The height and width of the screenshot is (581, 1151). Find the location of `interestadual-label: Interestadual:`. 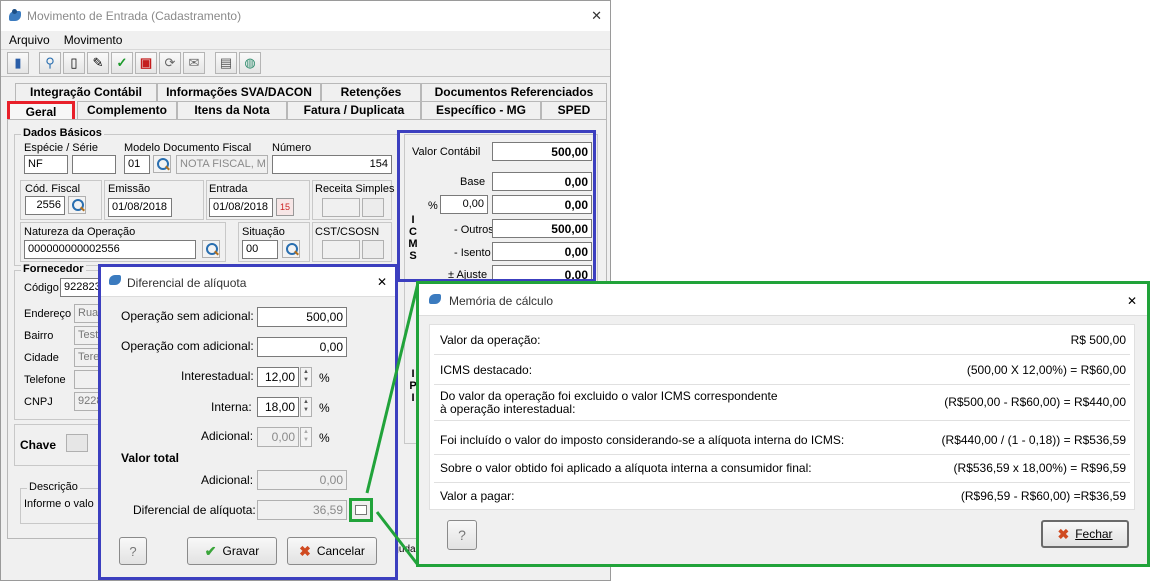

interestadual-label: Interestadual: is located at coordinates (217, 376).